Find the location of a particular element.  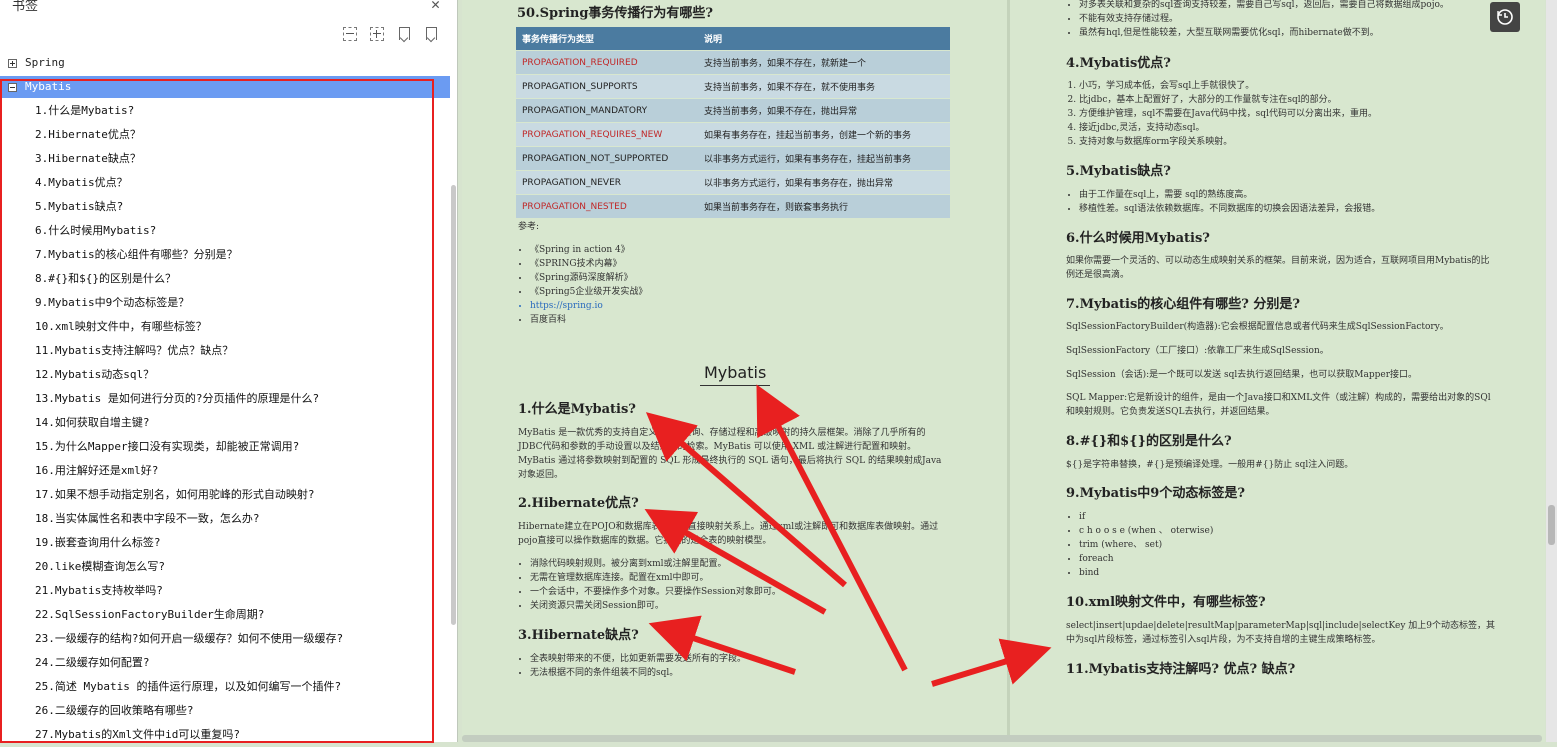

vertical-scrollbar is located at coordinates (1551, 371).